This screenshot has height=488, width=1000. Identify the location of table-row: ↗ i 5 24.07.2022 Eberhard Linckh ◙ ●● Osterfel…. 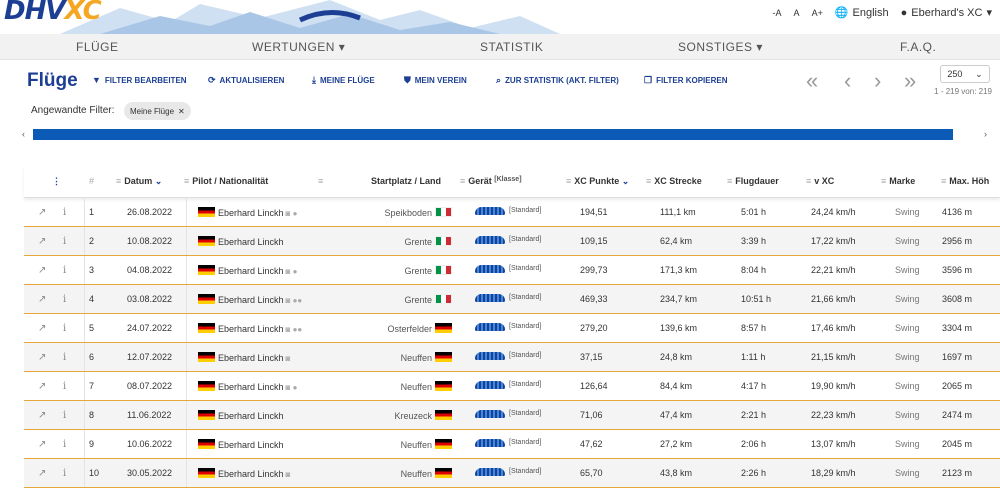
(512, 328).